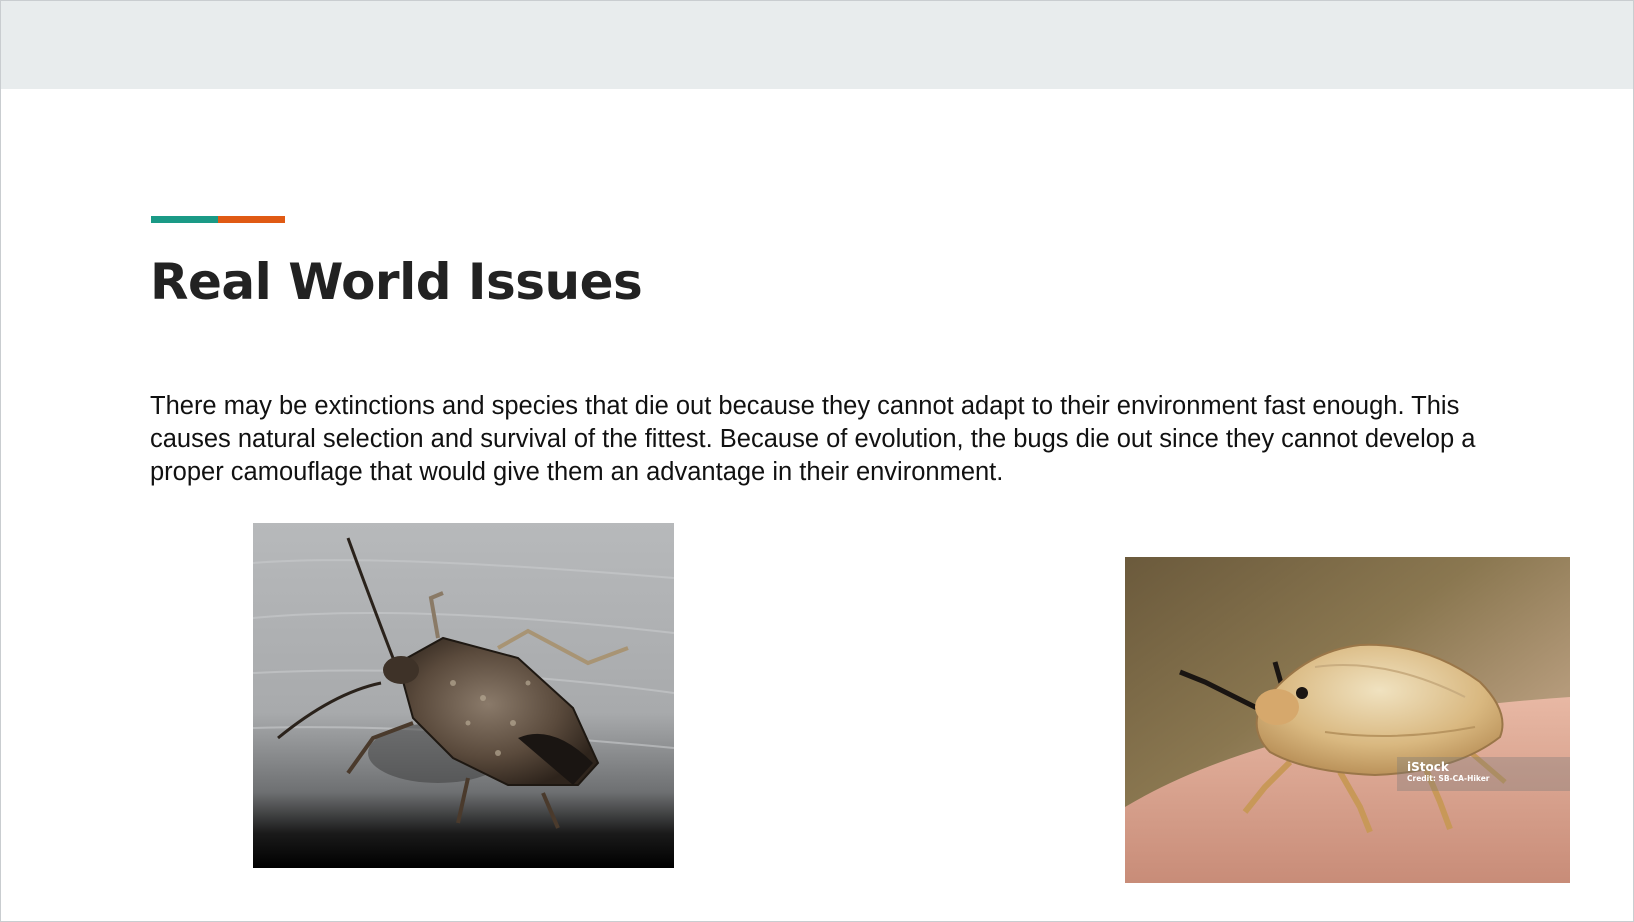  What do you see at coordinates (1428, 767) in the screenshot?
I see `watermark-brand: iStock` at bounding box center [1428, 767].